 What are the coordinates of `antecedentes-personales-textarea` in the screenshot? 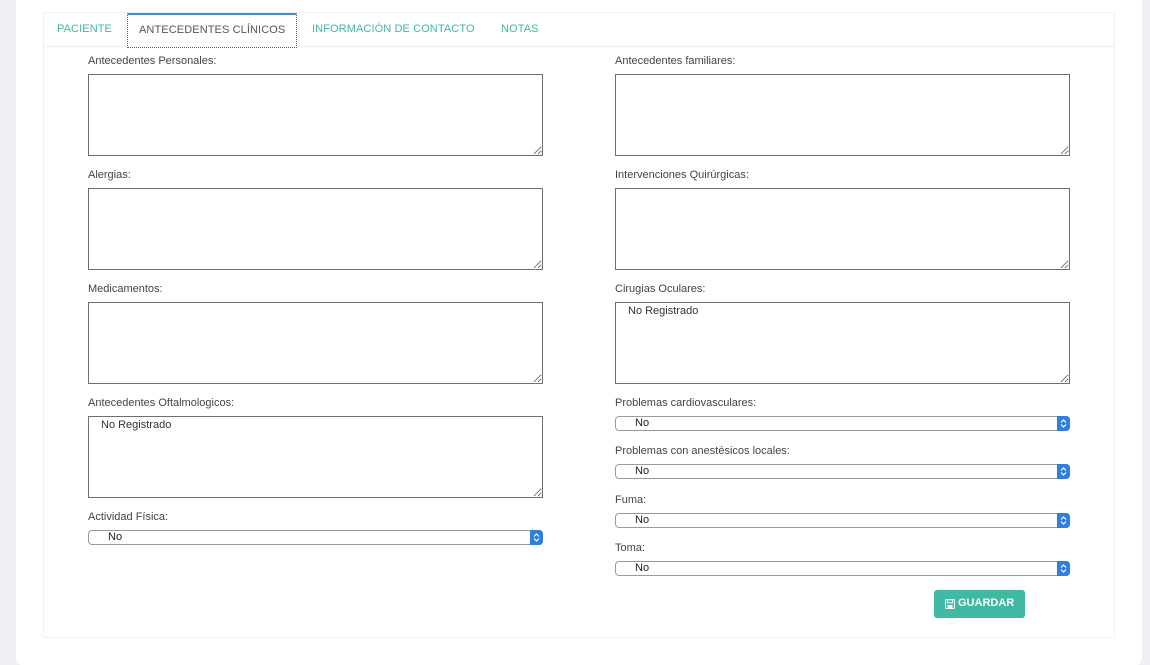 It's located at (315, 115).